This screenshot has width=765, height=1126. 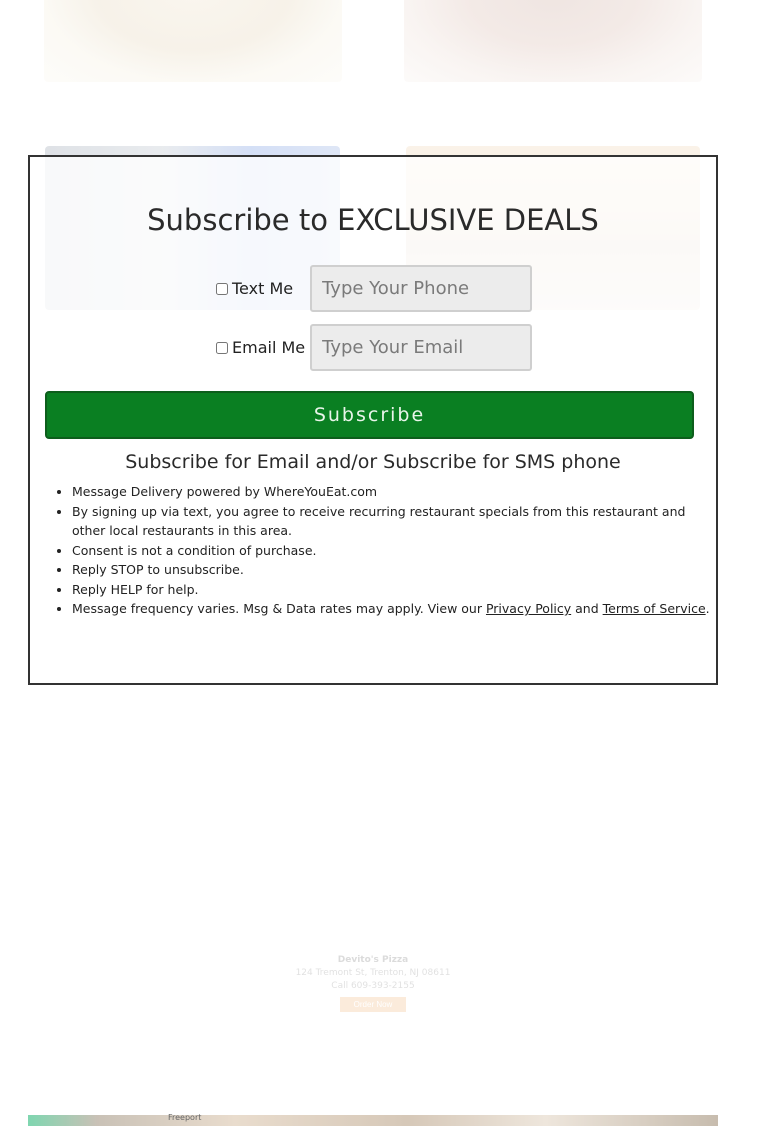 What do you see at coordinates (707, 608) in the screenshot?
I see `period-text: .` at bounding box center [707, 608].